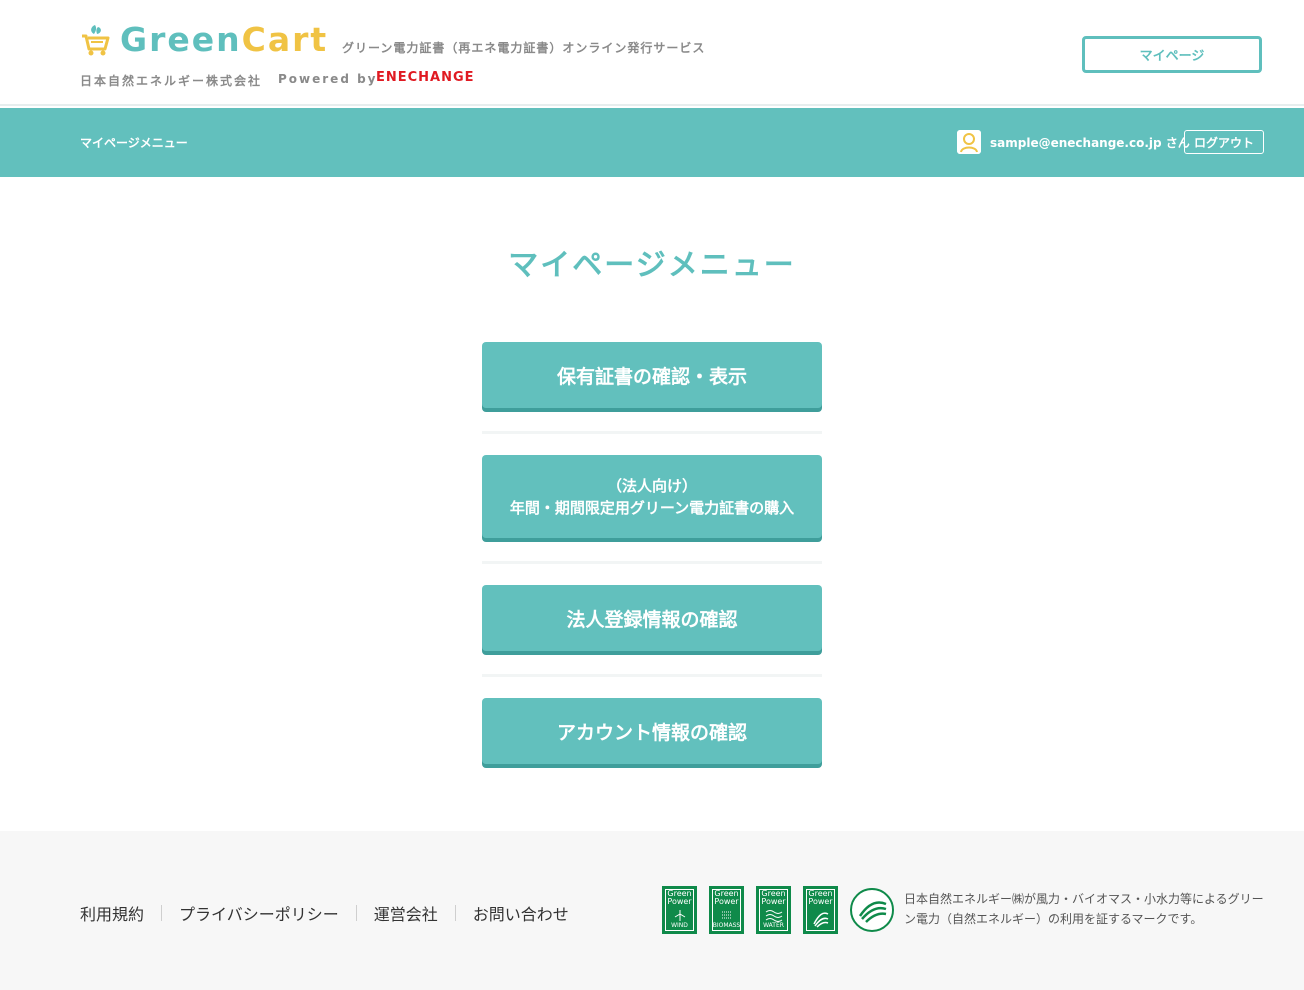  What do you see at coordinates (727, 915) in the screenshot?
I see `biomass-icon` at bounding box center [727, 915].